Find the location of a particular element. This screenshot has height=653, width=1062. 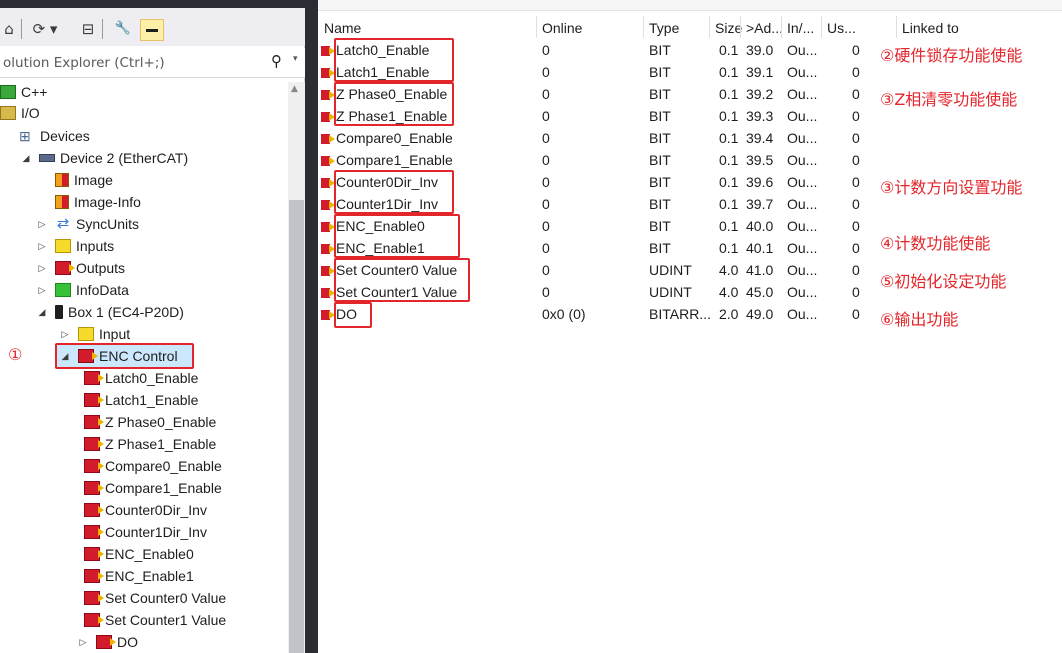

tree-item: Counter0Dir_Inv is located at coordinates (145, 510).